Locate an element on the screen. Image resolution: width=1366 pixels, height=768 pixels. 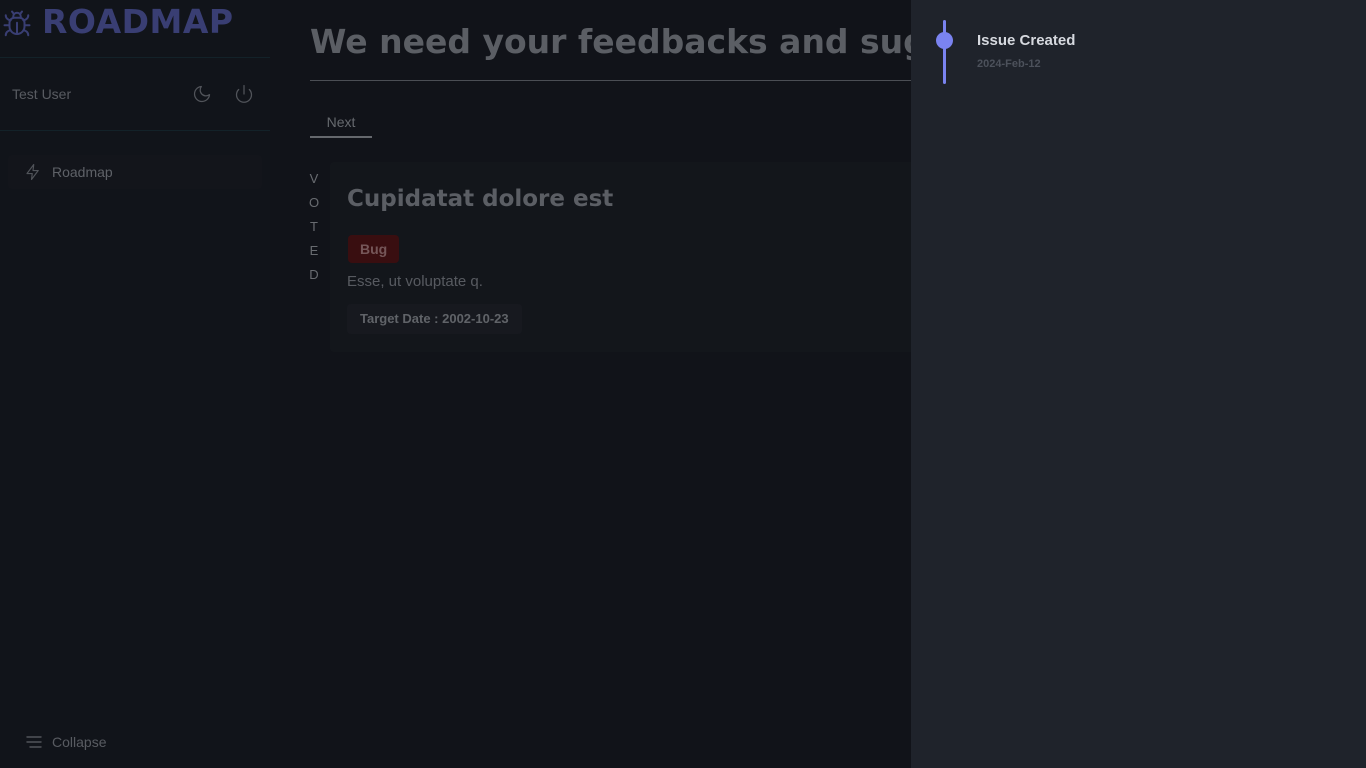
timeline-line is located at coordinates (944, 52).